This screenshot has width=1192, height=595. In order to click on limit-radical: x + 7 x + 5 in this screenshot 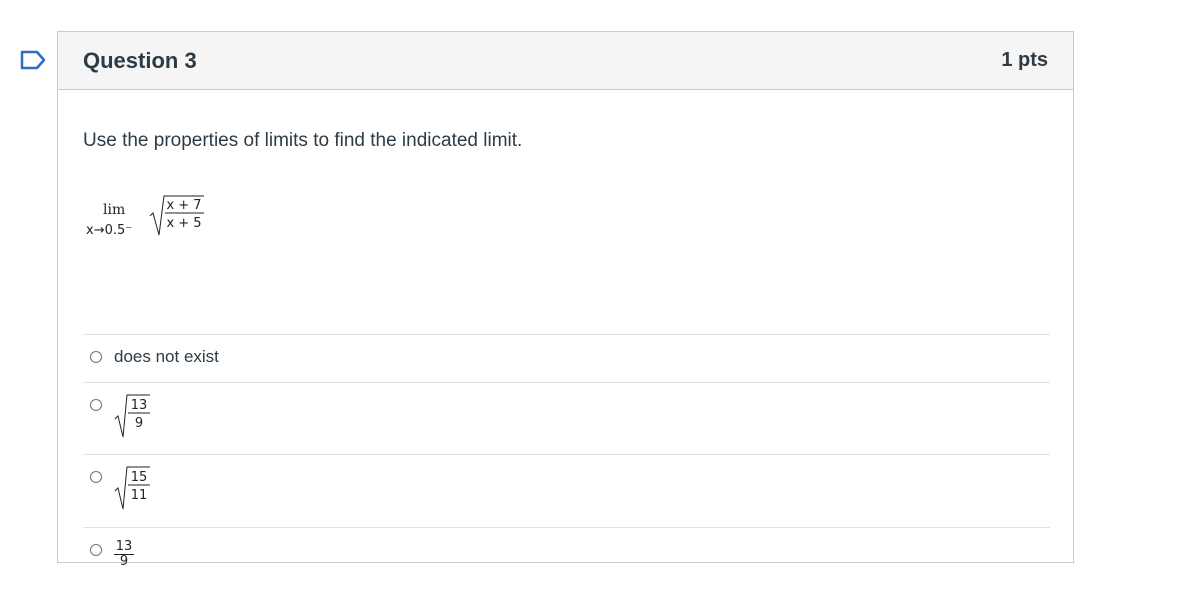, I will do `click(176, 215)`.